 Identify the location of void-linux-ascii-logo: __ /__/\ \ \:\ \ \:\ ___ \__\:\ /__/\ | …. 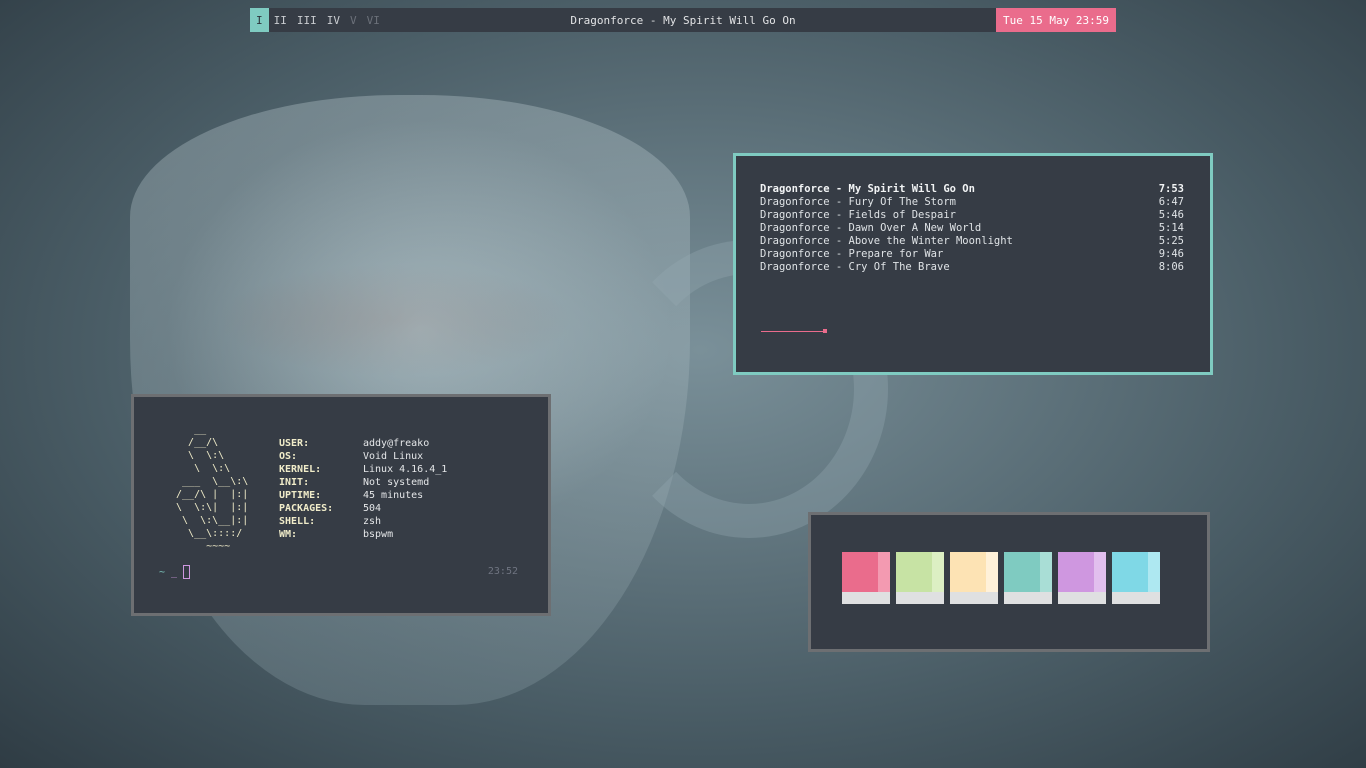
(212, 488).